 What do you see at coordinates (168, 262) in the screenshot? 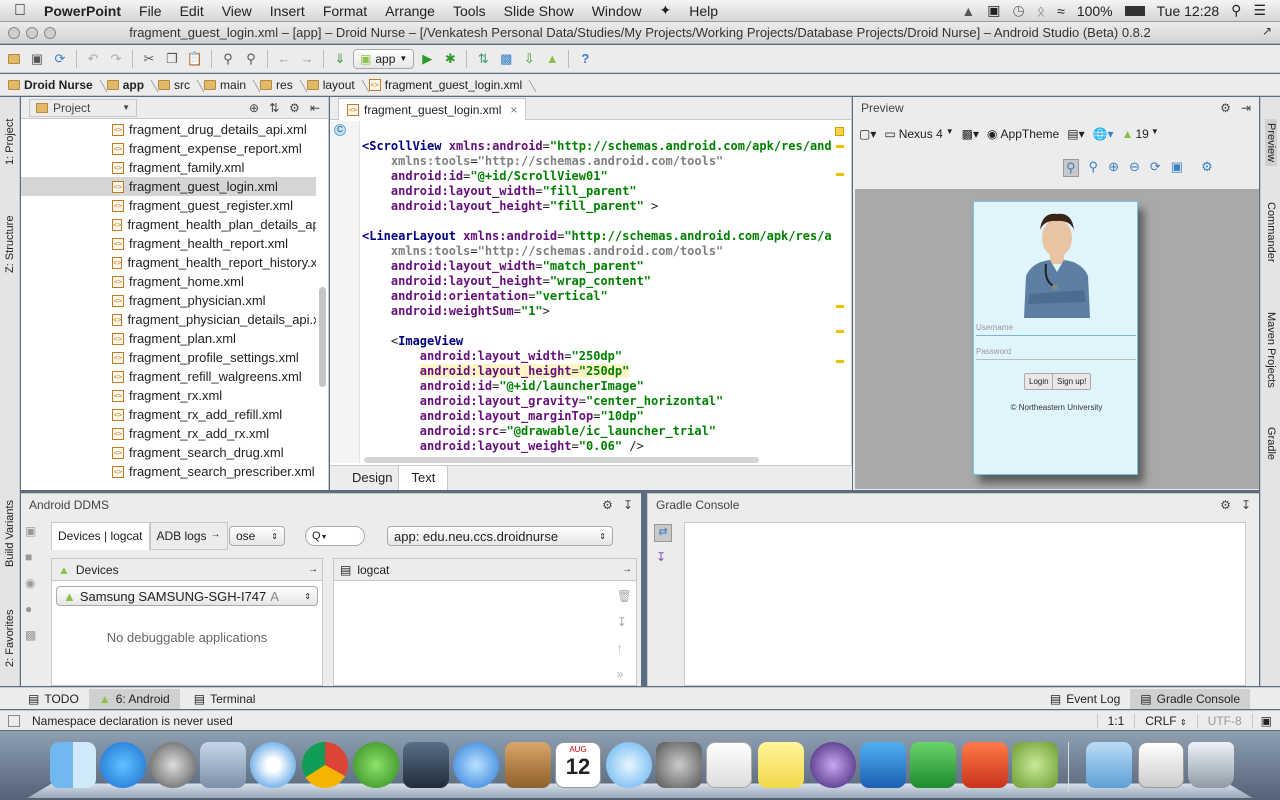
I see `tree-file-item: <> fragment_health_report_history.x` at bounding box center [168, 262].